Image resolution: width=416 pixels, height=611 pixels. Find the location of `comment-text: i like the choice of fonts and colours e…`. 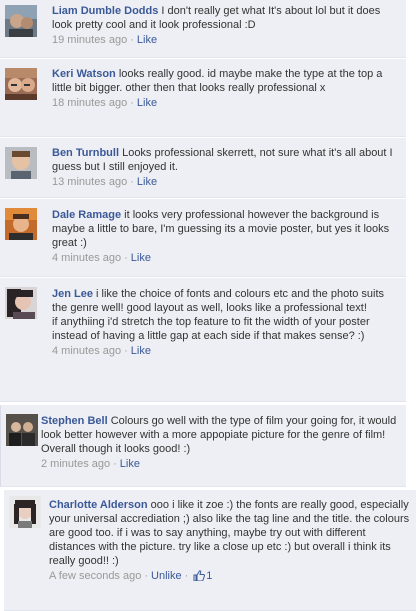

comment-text: i like the choice of fonts and colours e… is located at coordinates (218, 301).